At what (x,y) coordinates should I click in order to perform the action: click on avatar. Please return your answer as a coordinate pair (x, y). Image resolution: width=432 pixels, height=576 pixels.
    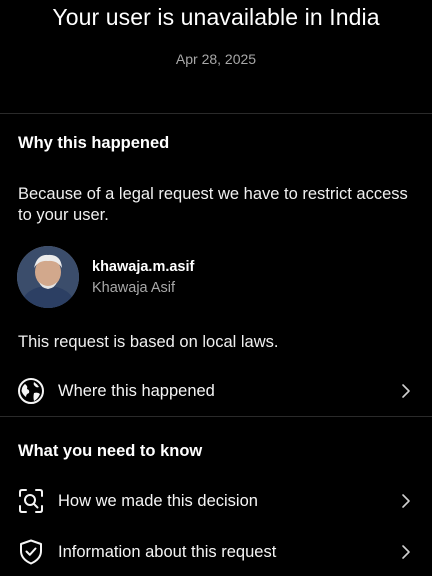
    Looking at the image, I should click on (48, 277).